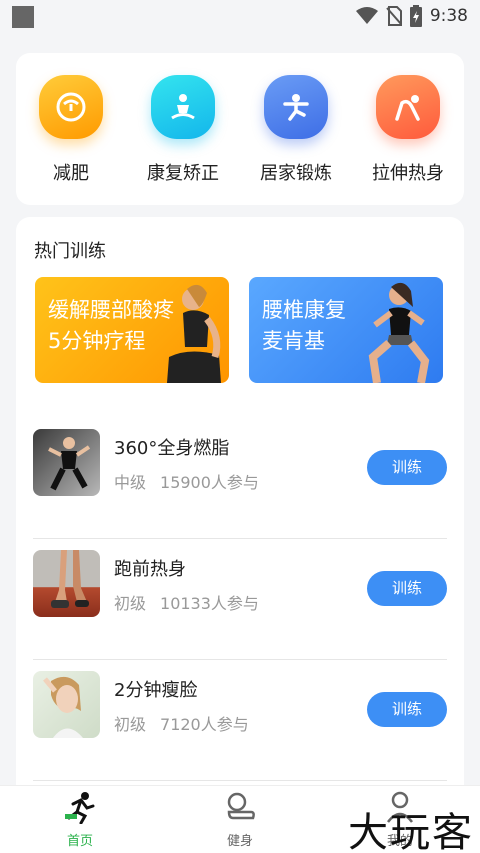 Image resolution: width=480 pixels, height=853 pixels. I want to click on scale-icon, so click(71, 107).